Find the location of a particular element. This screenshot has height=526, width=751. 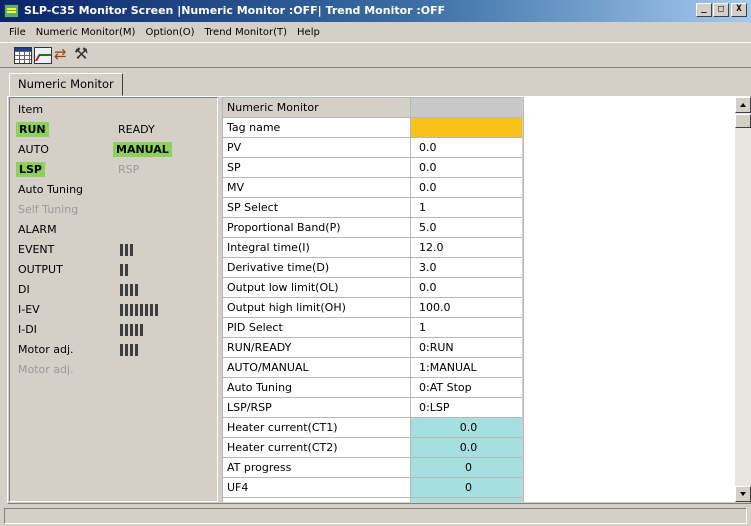

parameter-name: LSP/RSP is located at coordinates (316, 407).